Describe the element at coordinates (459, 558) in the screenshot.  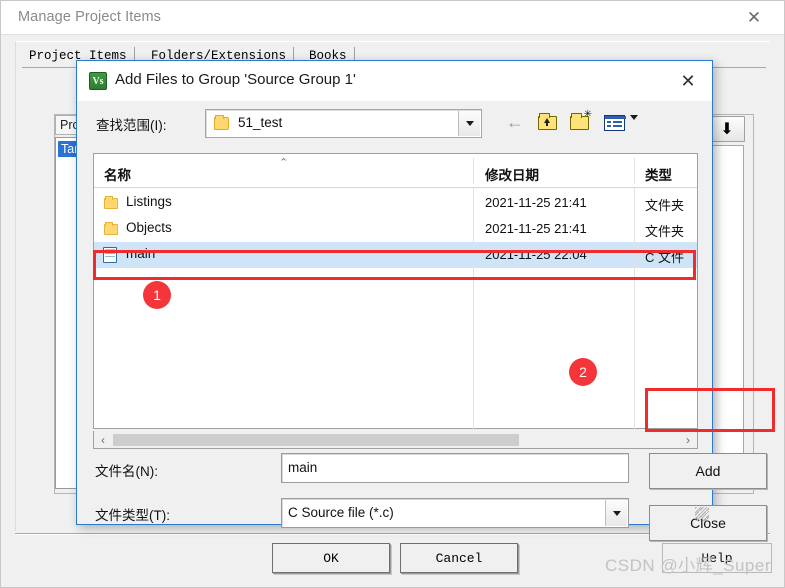
I see `cancel-button: Cancel` at that location.